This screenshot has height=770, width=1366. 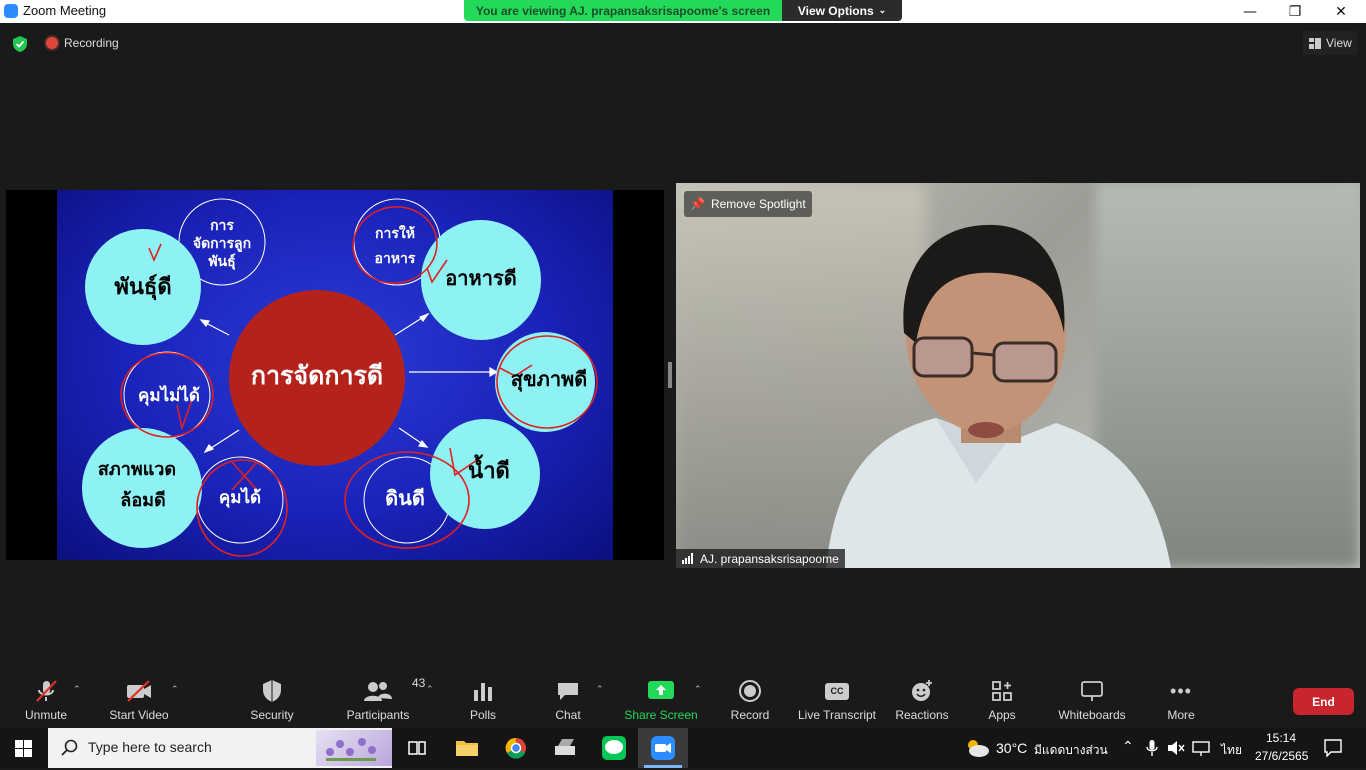 What do you see at coordinates (175, 690) in the screenshot?
I see `video-options-caret: ⌃` at bounding box center [175, 690].